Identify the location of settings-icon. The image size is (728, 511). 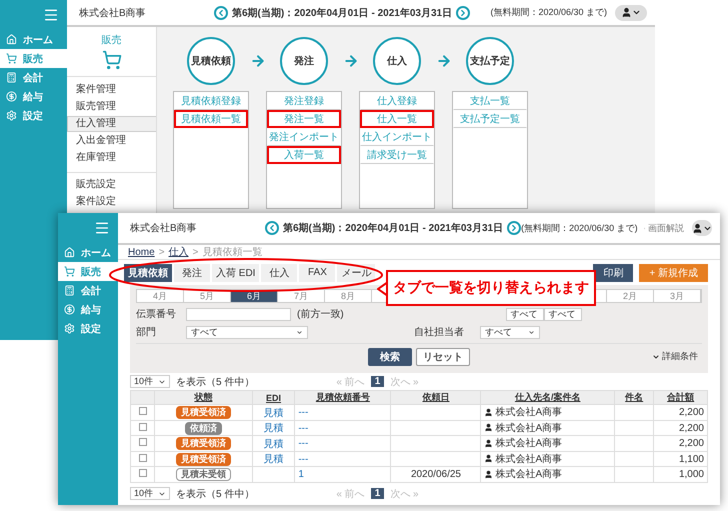
(69, 328).